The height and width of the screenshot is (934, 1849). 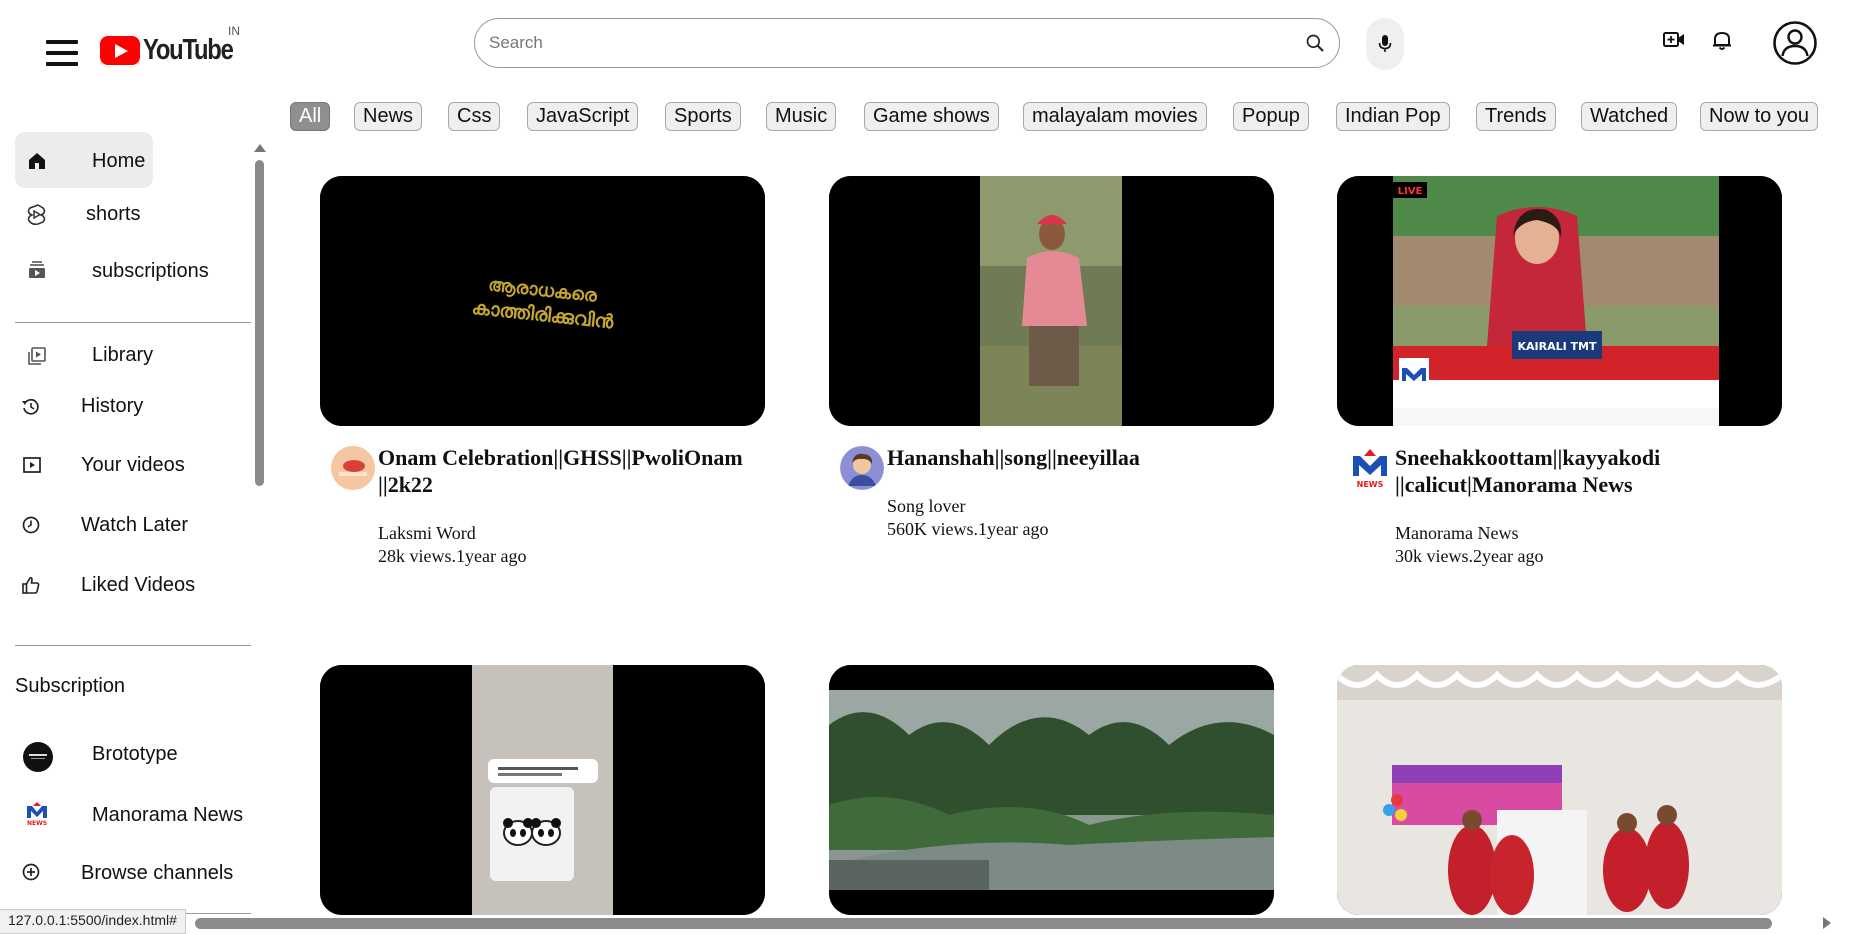 I want to click on sidebar-channel-manorama-news: NEWS Manorama News, so click(x=135, y=814).